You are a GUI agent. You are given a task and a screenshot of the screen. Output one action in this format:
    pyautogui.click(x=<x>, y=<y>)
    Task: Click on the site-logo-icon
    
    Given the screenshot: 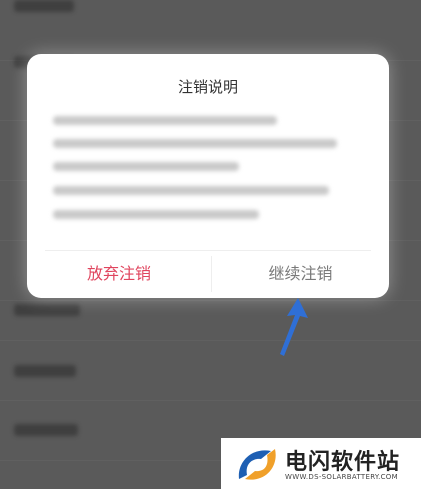 What is the action you would take?
    pyautogui.click(x=257, y=466)
    